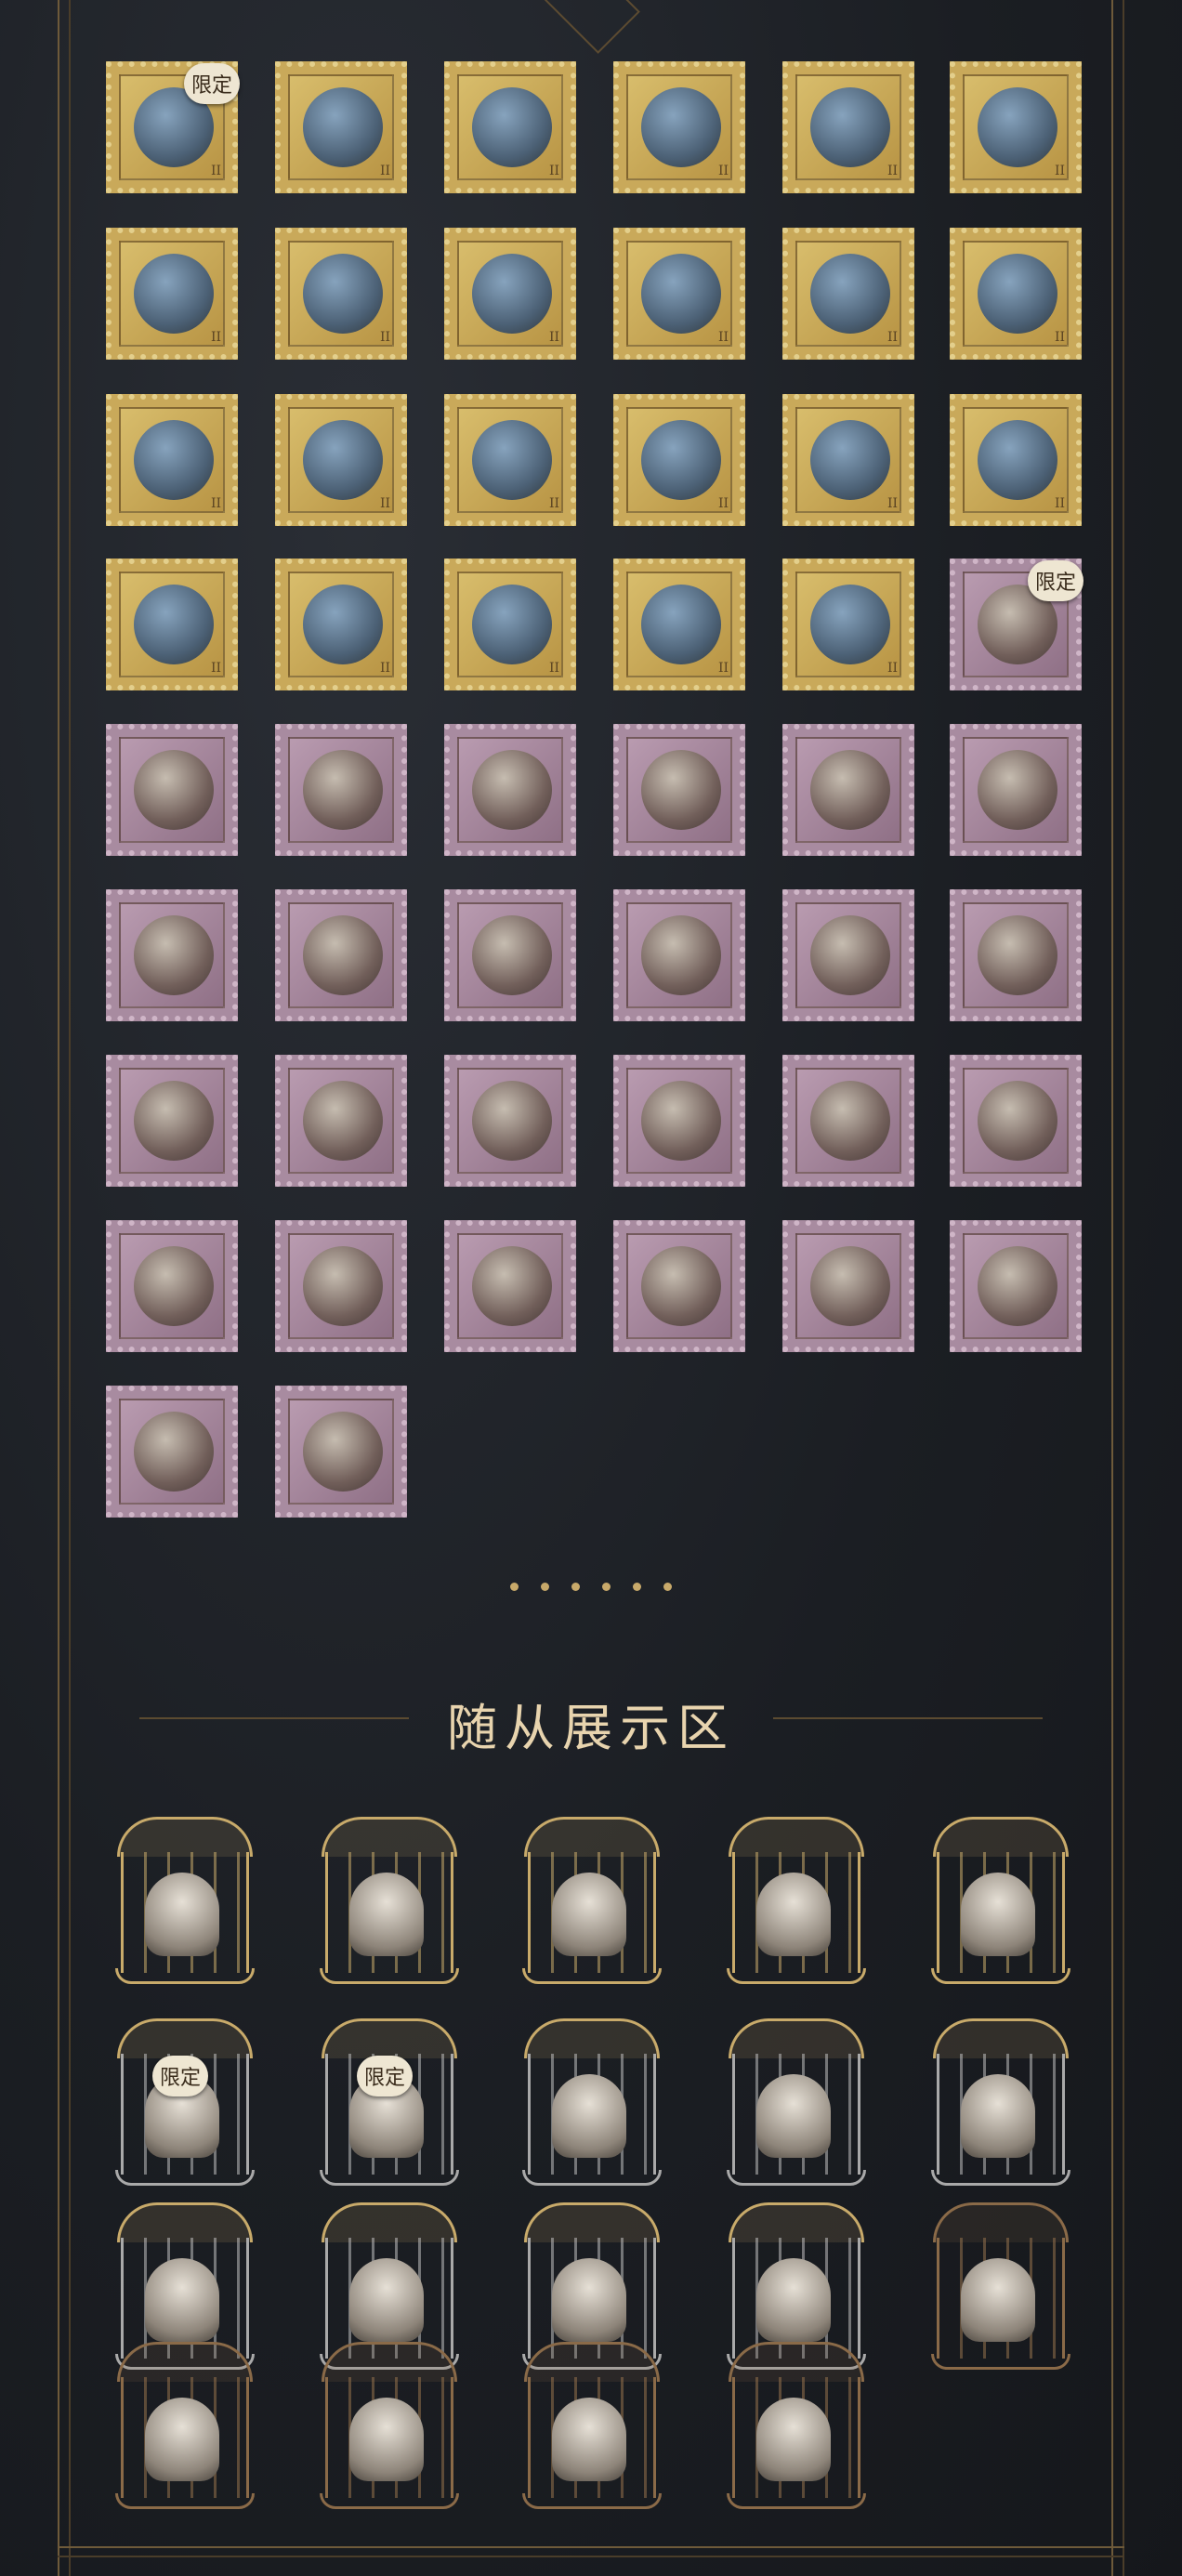  What do you see at coordinates (173, 127) in the screenshot?
I see `stamp-item: II 限定` at bounding box center [173, 127].